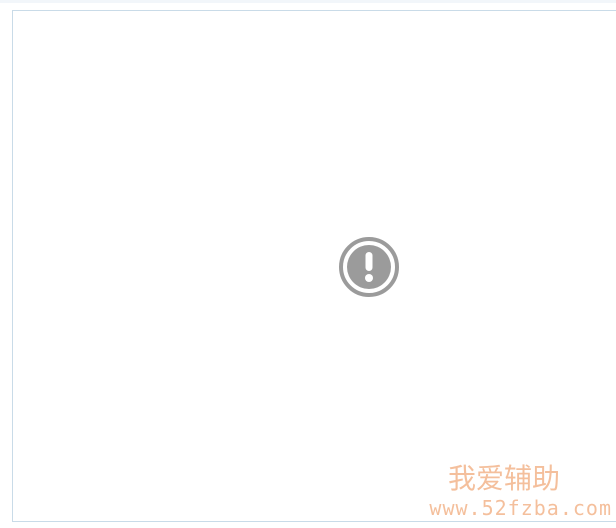 This screenshot has width=616, height=528. I want to click on window-top-strip, so click(308, 1).